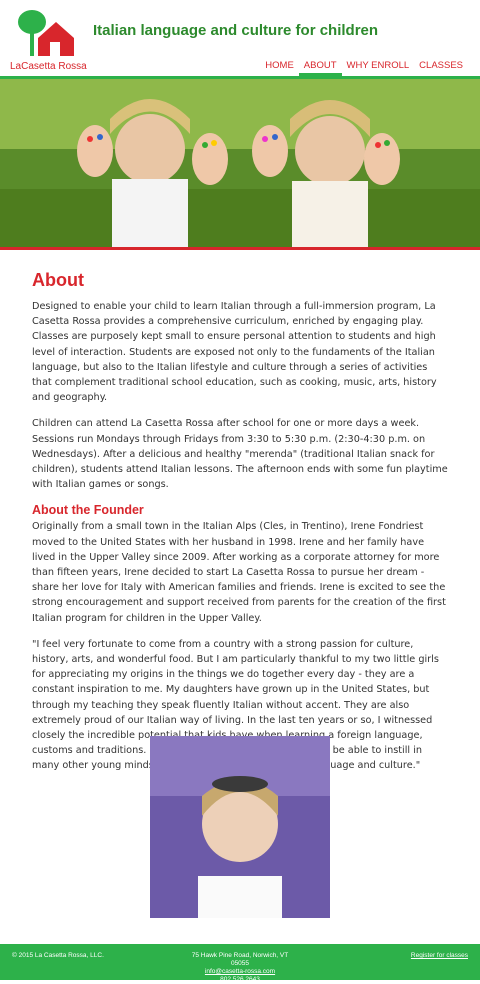 The width and height of the screenshot is (480, 984). I want to click on nav-why-enroll: WHY ENROLL, so click(378, 68).